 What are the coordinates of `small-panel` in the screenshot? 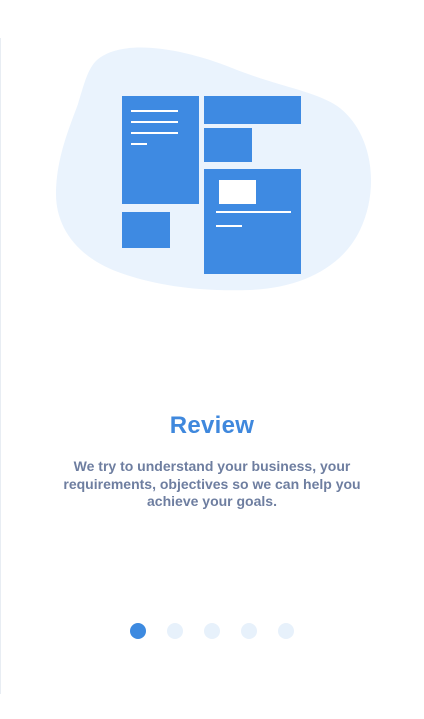 It's located at (228, 145).